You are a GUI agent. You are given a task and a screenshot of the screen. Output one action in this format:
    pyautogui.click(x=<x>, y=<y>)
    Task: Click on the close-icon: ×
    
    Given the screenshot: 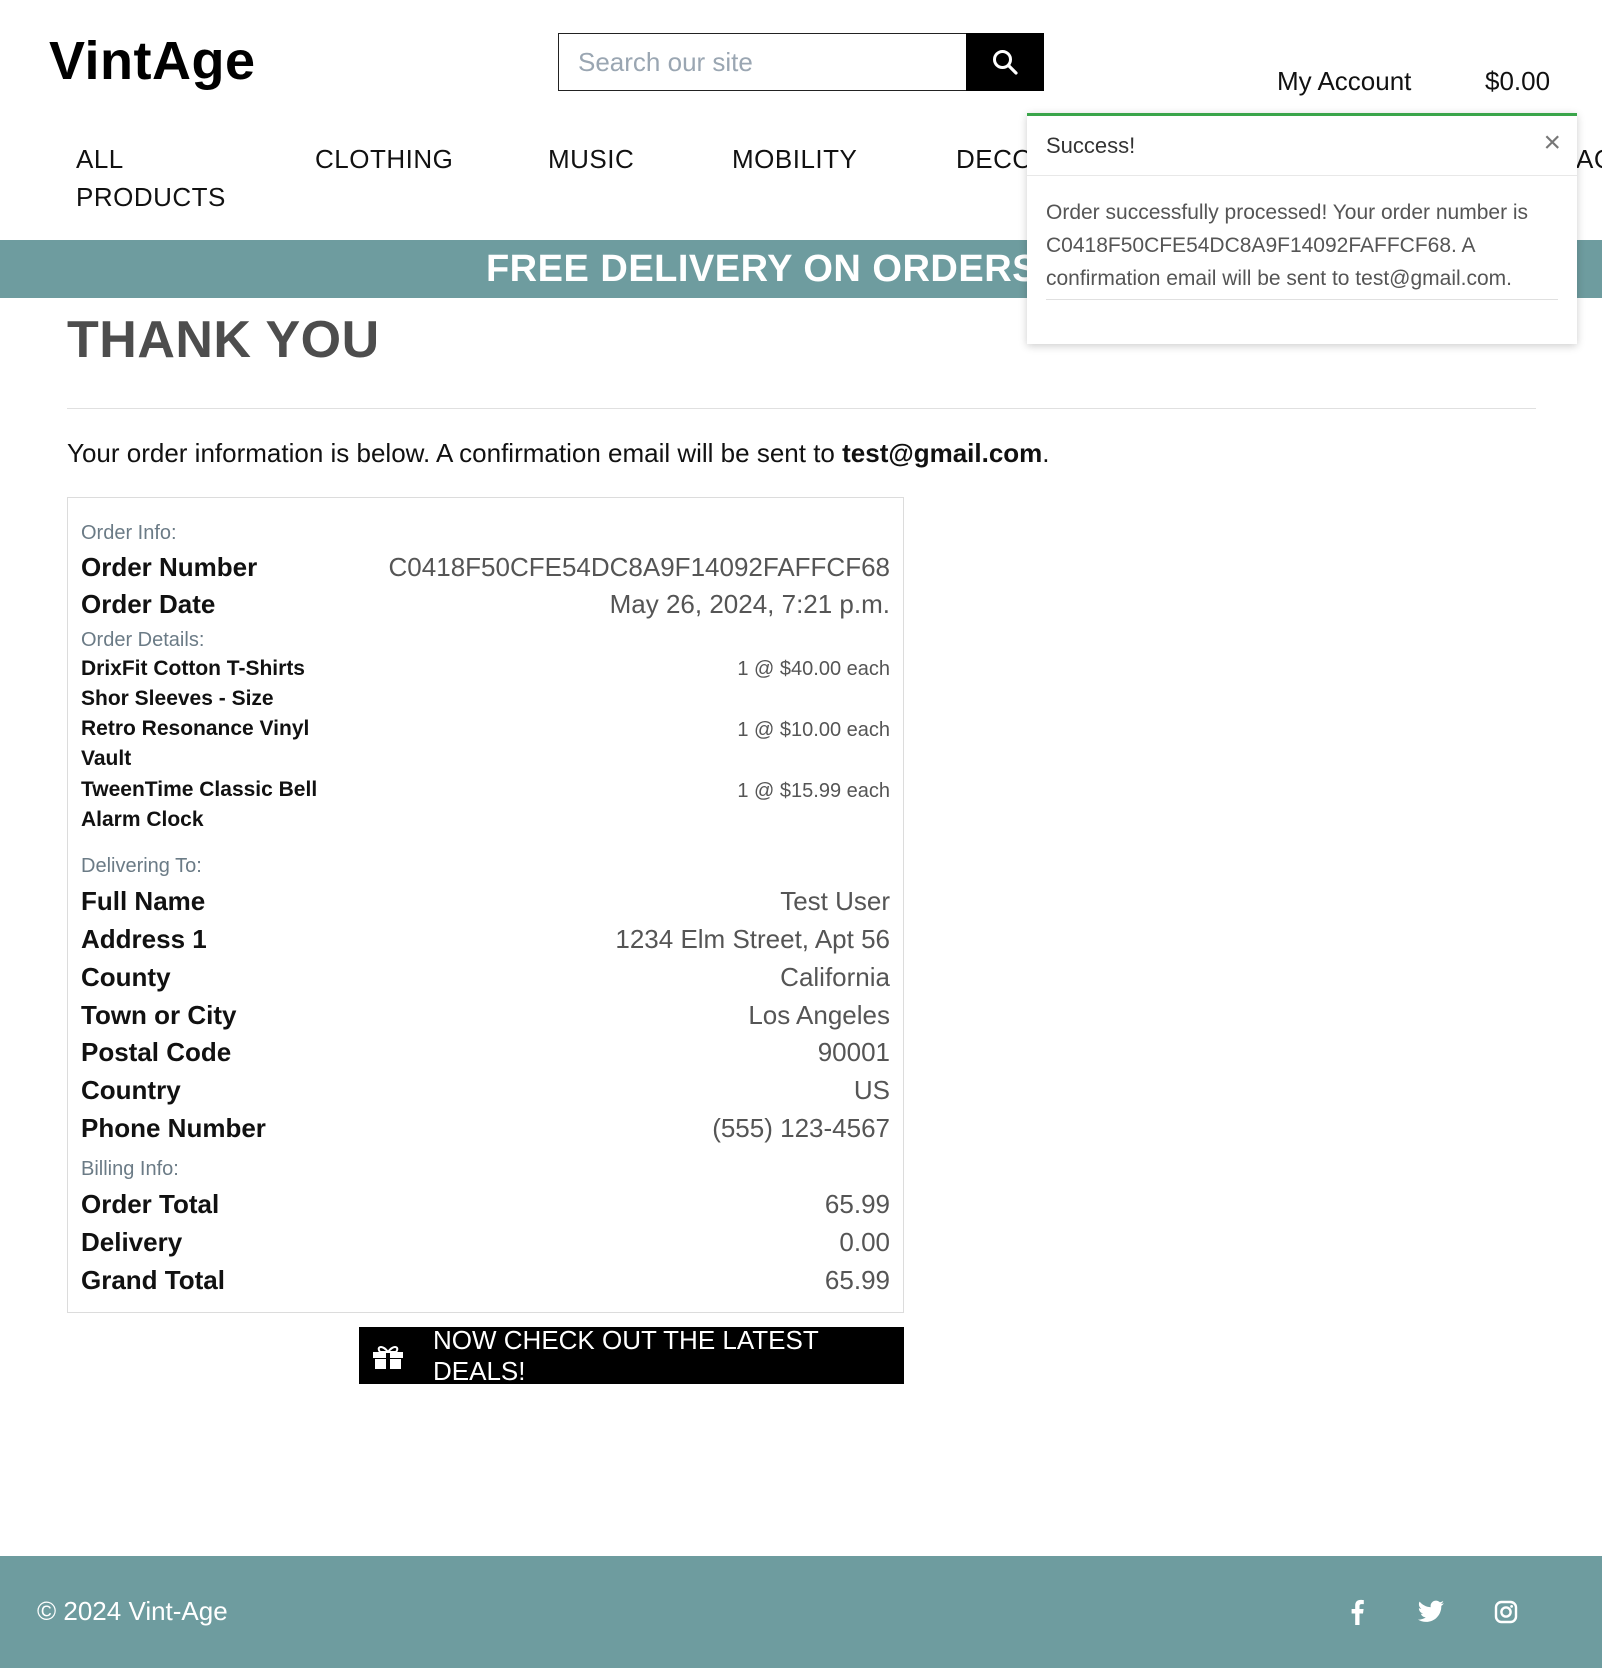 What is the action you would take?
    pyautogui.click(x=1552, y=143)
    